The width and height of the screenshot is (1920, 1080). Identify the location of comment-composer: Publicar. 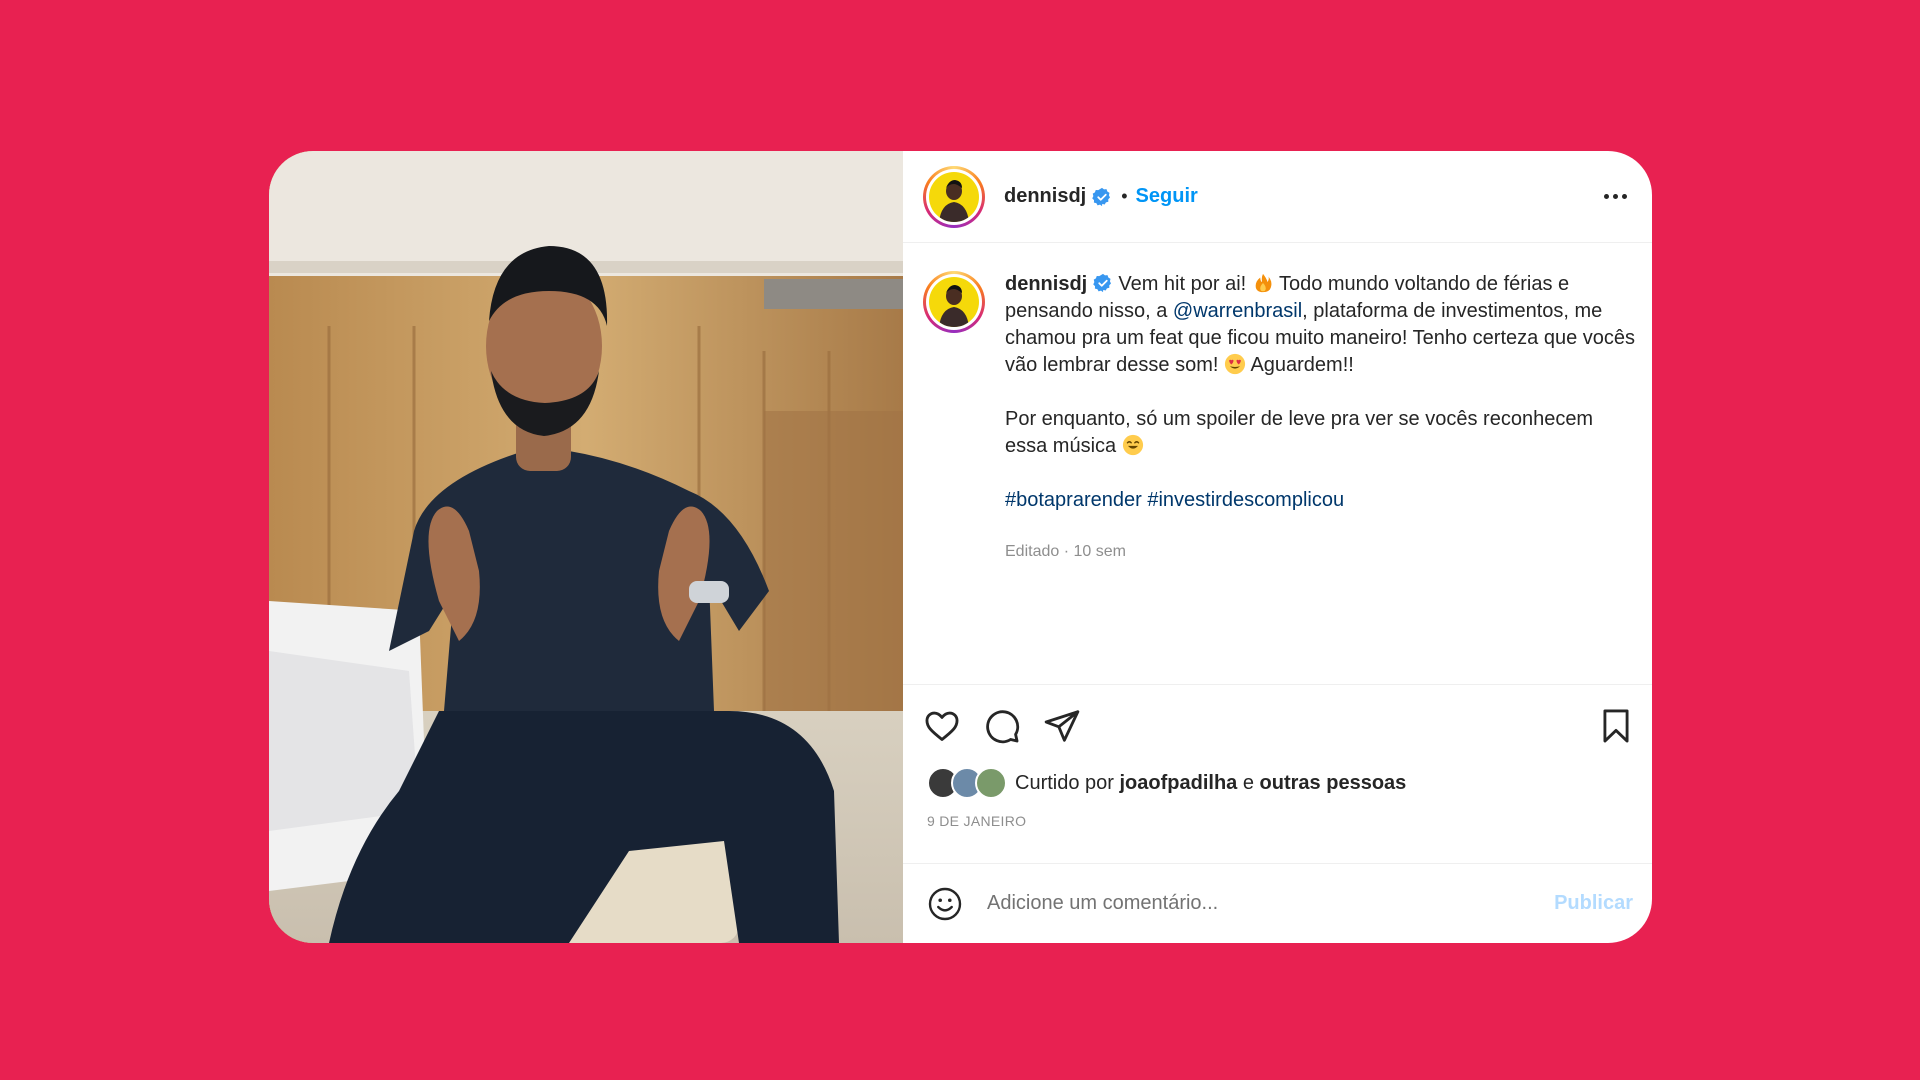
(1277, 903).